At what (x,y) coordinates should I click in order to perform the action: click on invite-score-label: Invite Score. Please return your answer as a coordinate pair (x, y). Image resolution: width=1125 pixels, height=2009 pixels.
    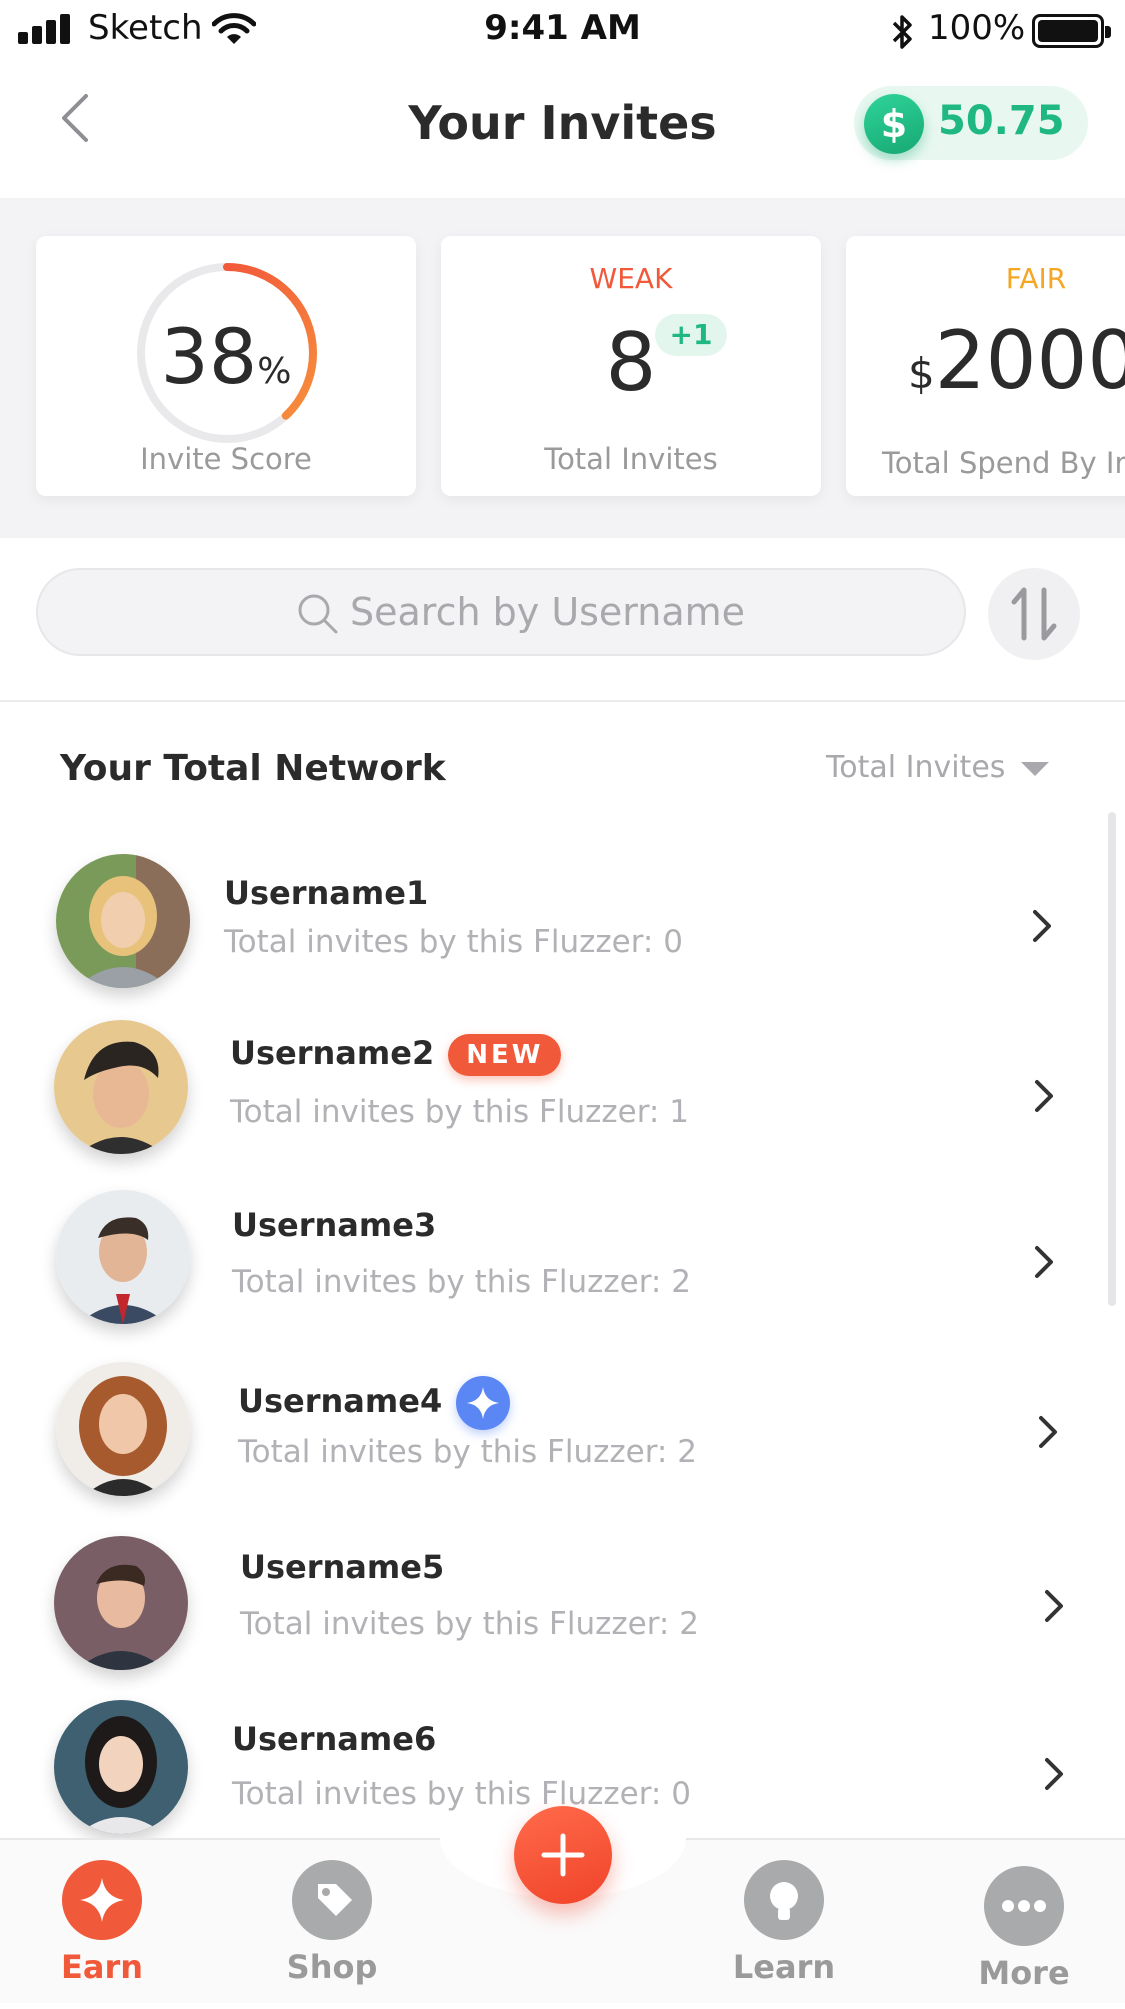
    Looking at the image, I should click on (226, 459).